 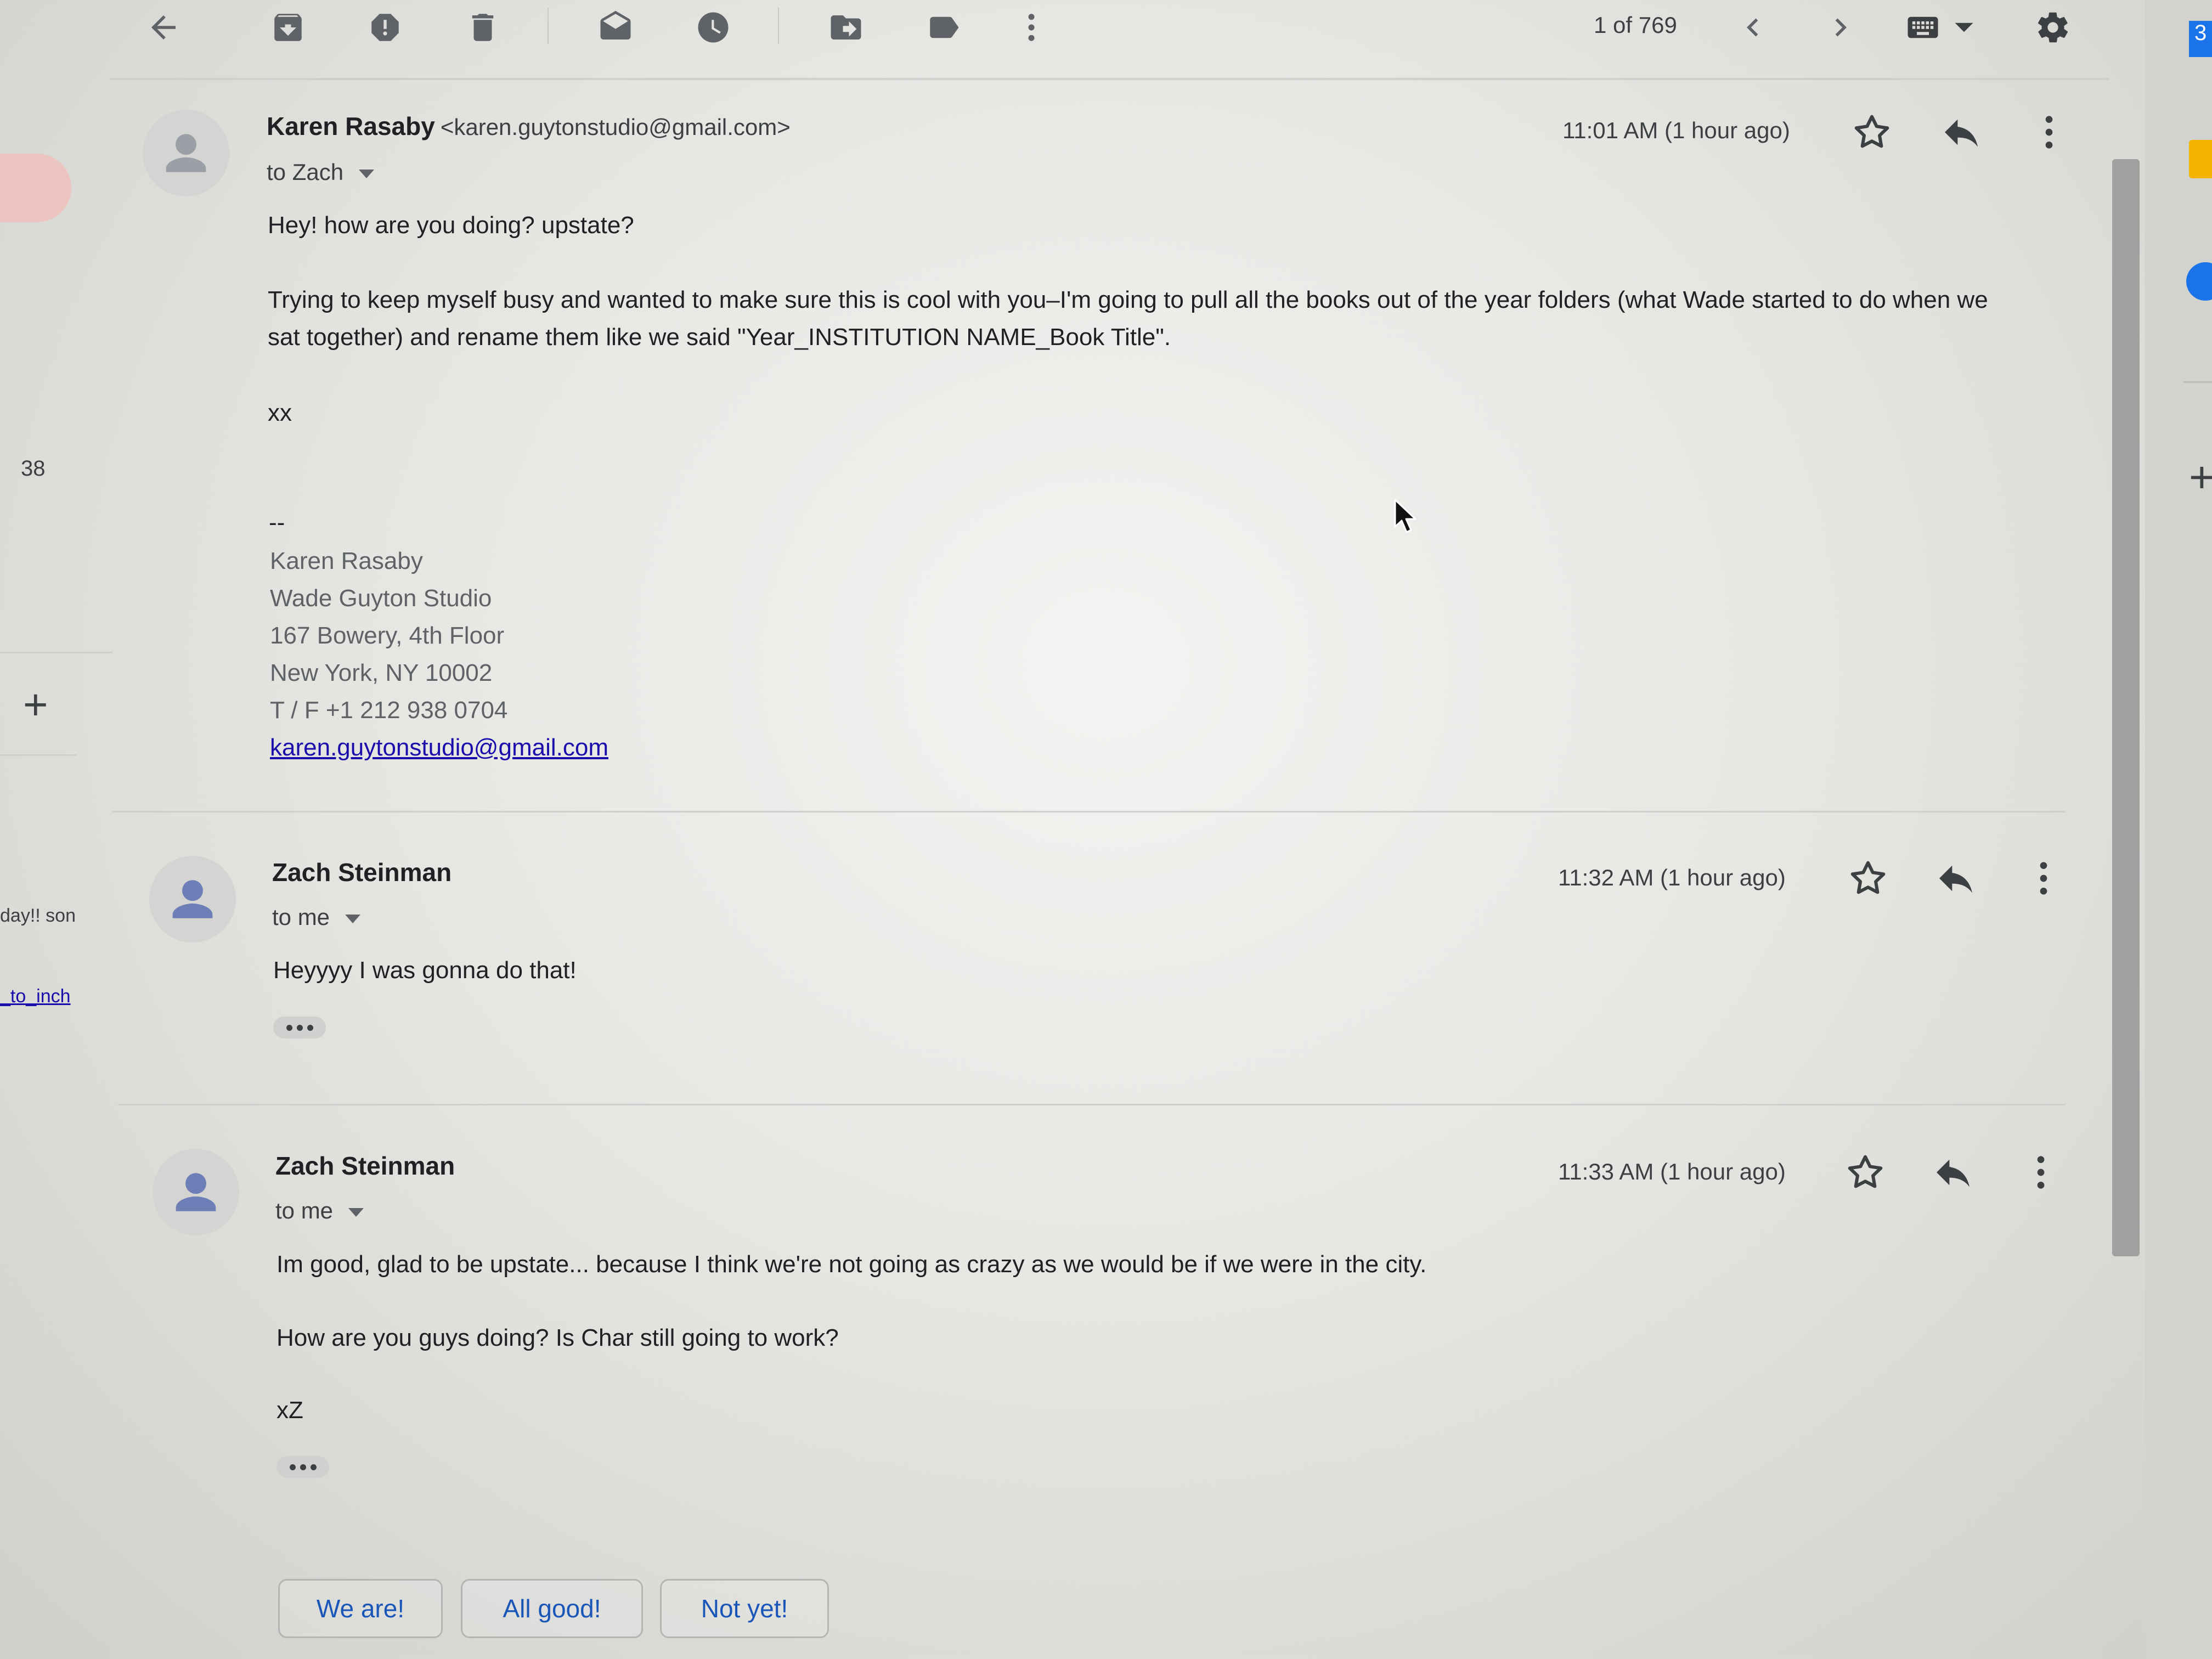 What do you see at coordinates (2053, 27) in the screenshot?
I see `settings-gear-icon` at bounding box center [2053, 27].